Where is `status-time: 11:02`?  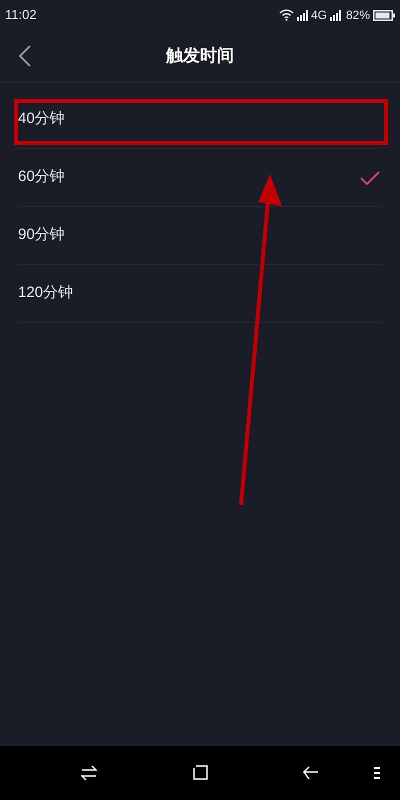
status-time: 11:02 is located at coordinates (21, 15).